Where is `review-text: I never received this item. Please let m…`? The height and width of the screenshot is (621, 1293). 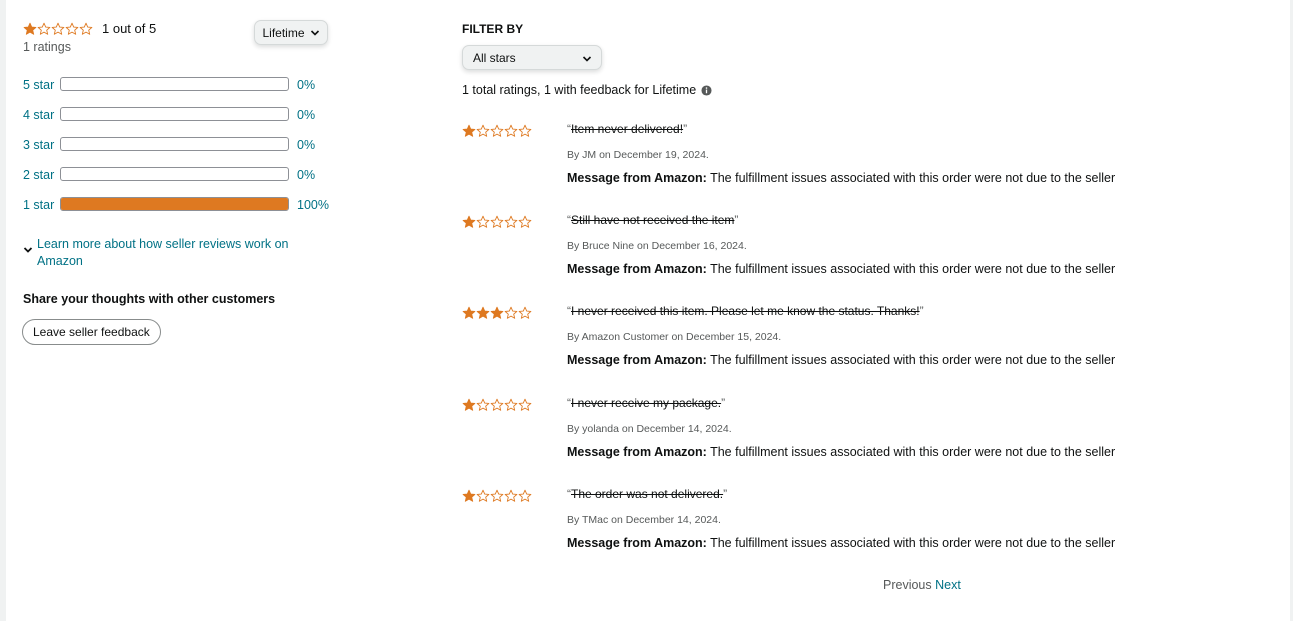 review-text: I never received this item. Please let m… is located at coordinates (745, 311).